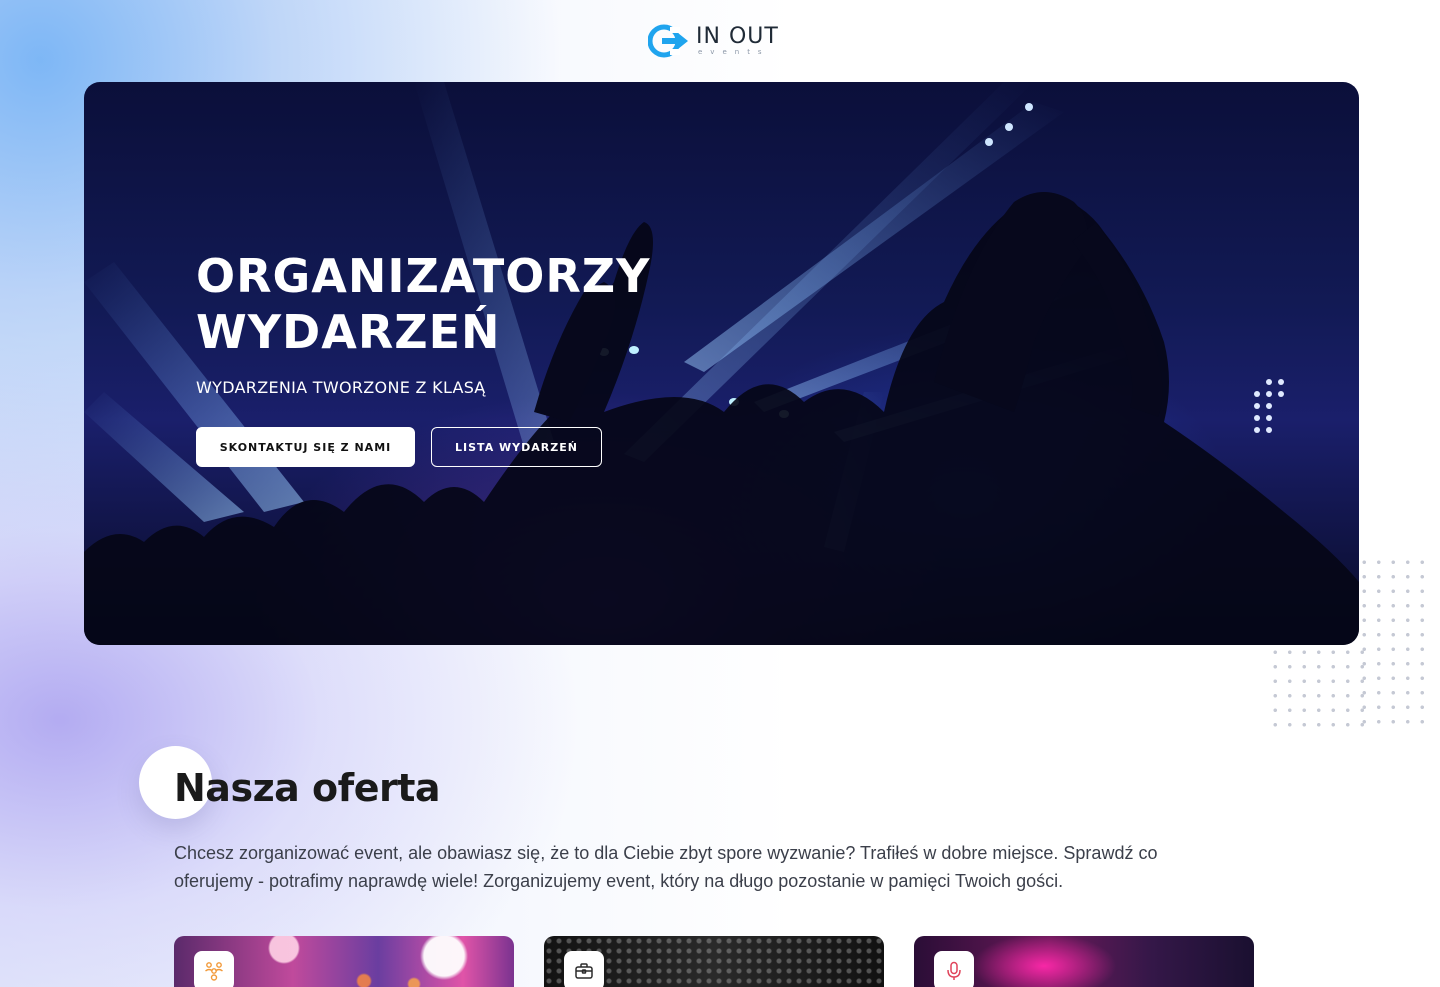 The width and height of the screenshot is (1440, 987). I want to click on logo-subtext: events, so click(734, 52).